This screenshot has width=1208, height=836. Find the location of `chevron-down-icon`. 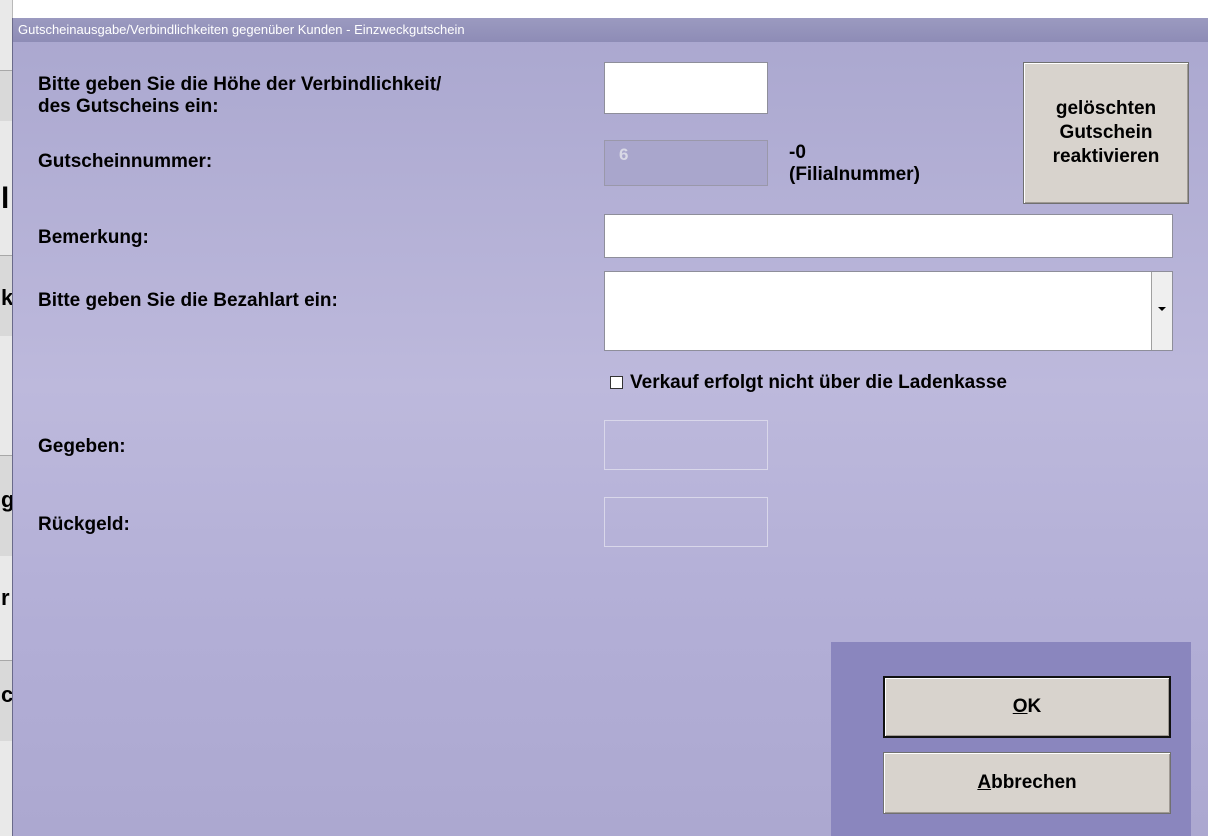

chevron-down-icon is located at coordinates (1161, 311).